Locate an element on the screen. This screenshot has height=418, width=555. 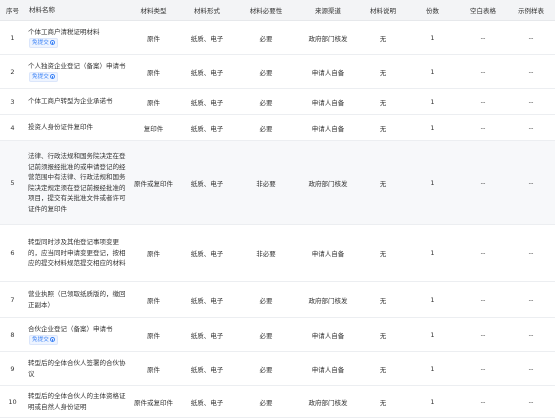
cell-index: 1 is located at coordinates (12, 37).